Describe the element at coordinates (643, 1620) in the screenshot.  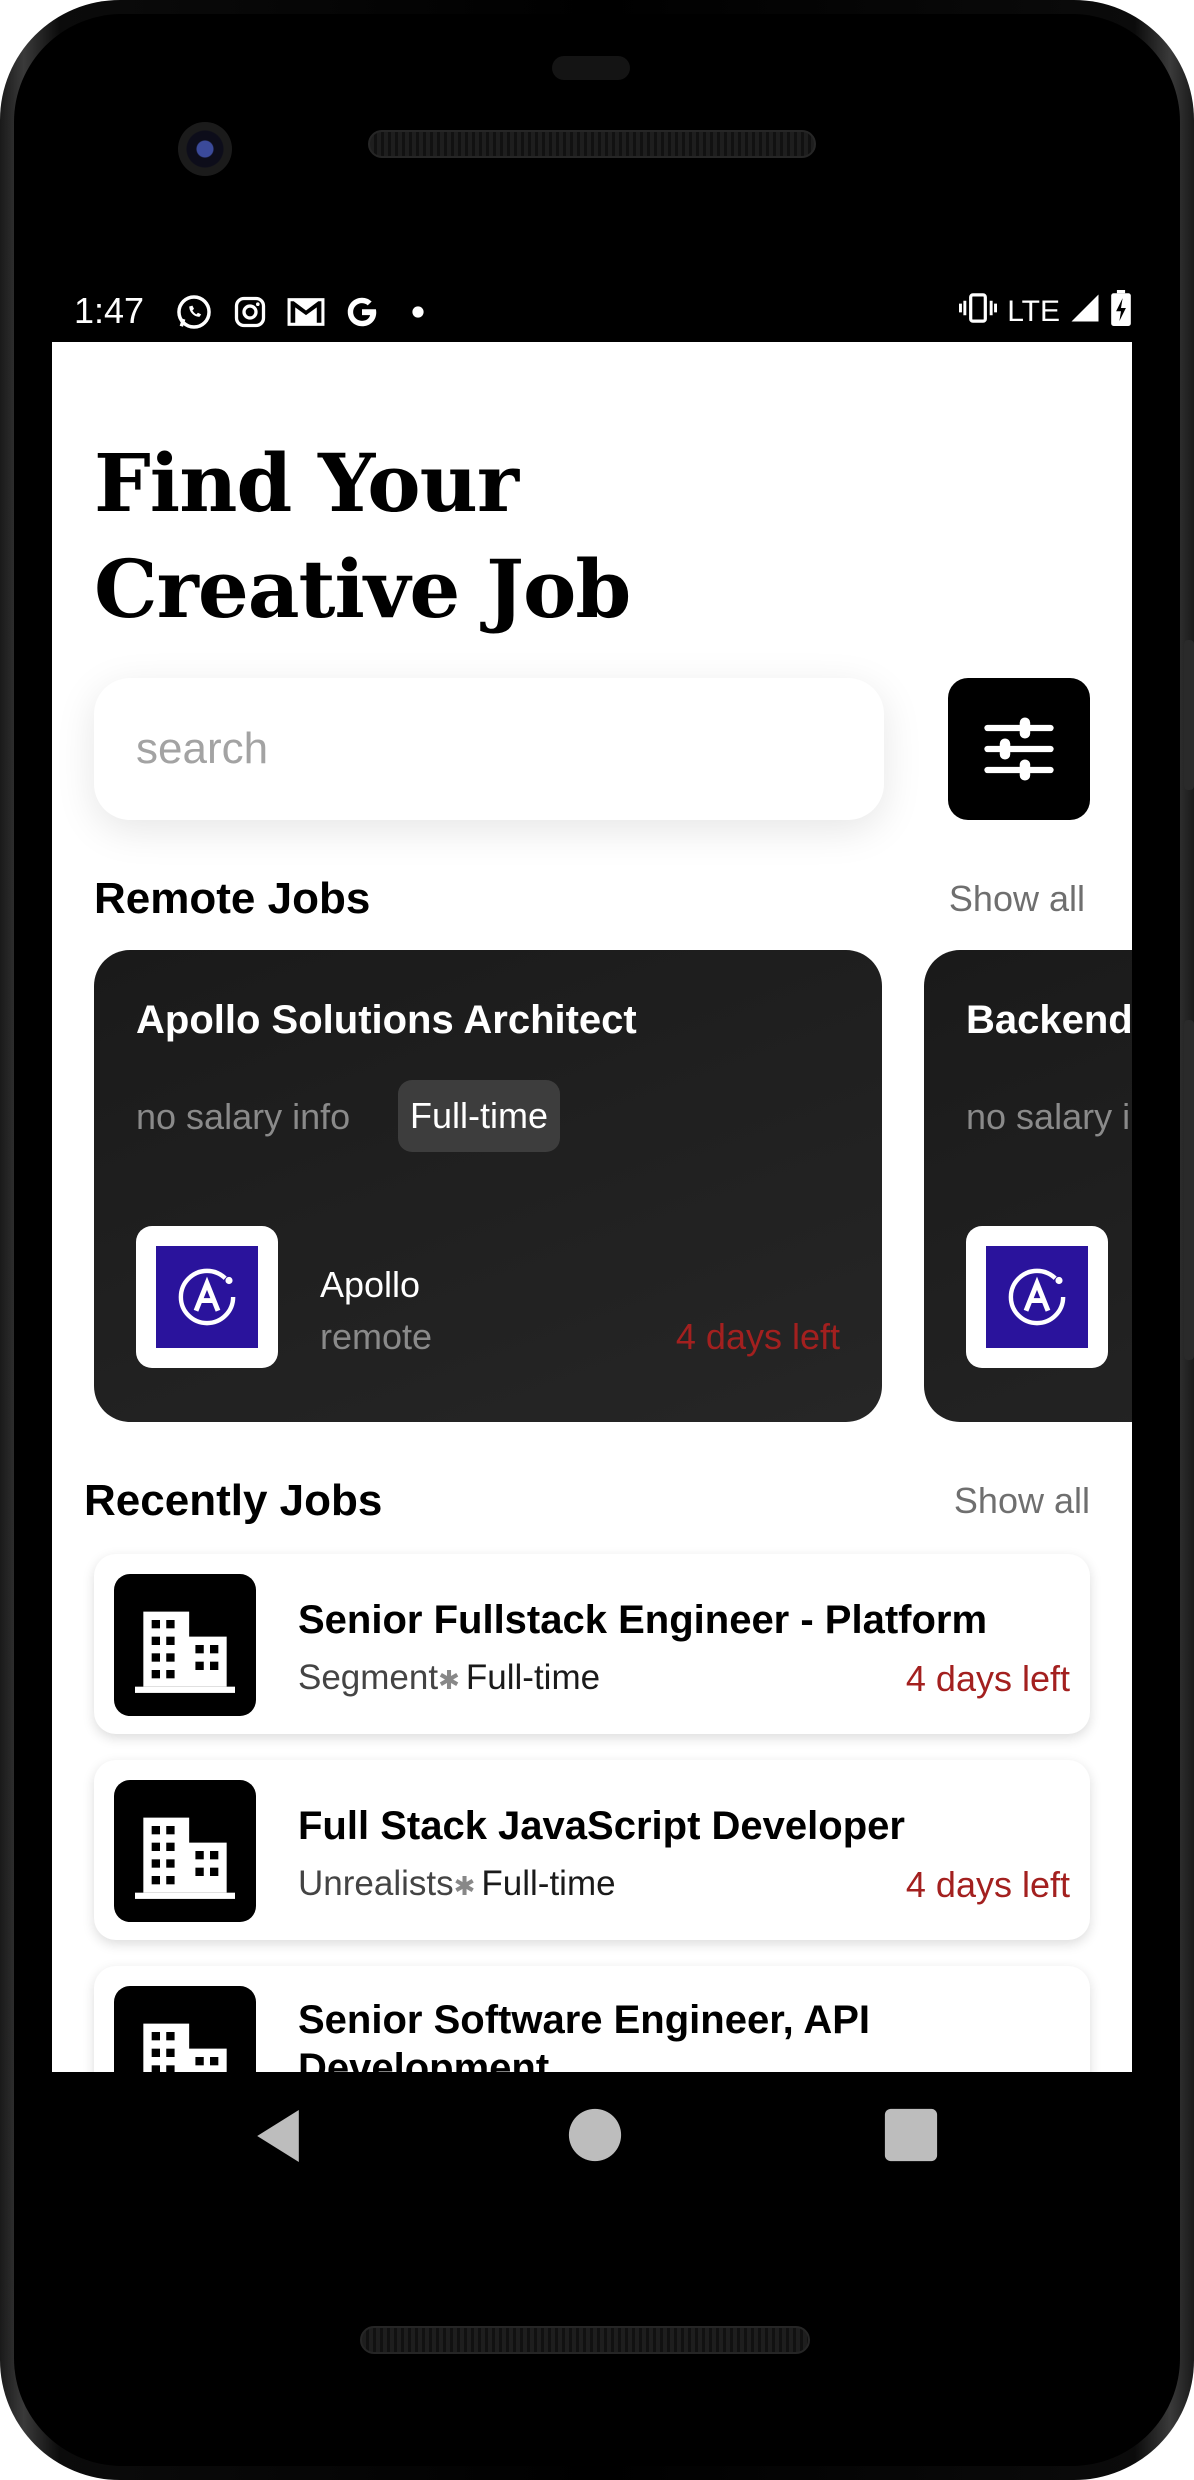
I see `job-title: Senior Fullstack Engineer - Platform` at that location.